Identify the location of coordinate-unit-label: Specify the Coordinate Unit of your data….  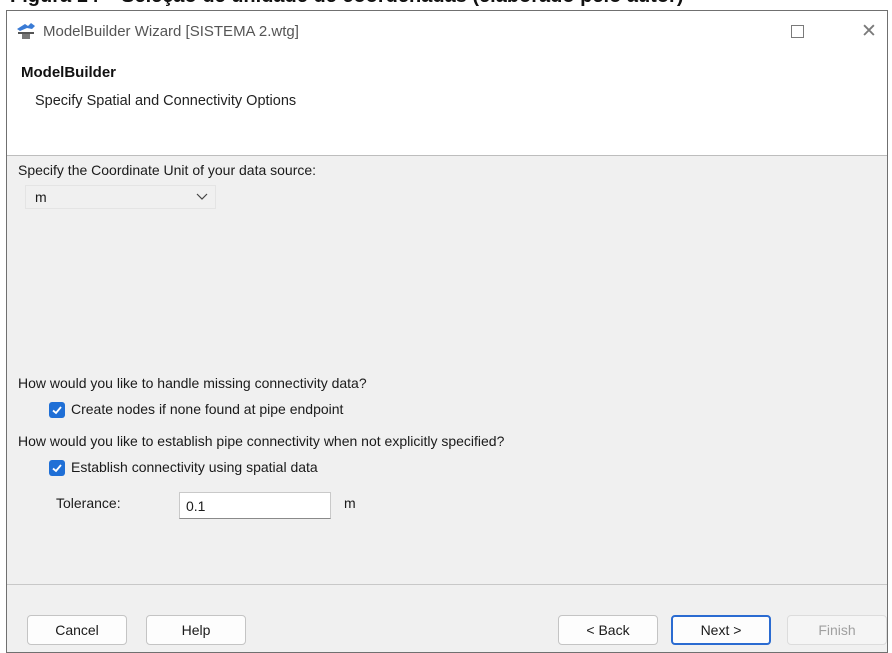
(167, 170).